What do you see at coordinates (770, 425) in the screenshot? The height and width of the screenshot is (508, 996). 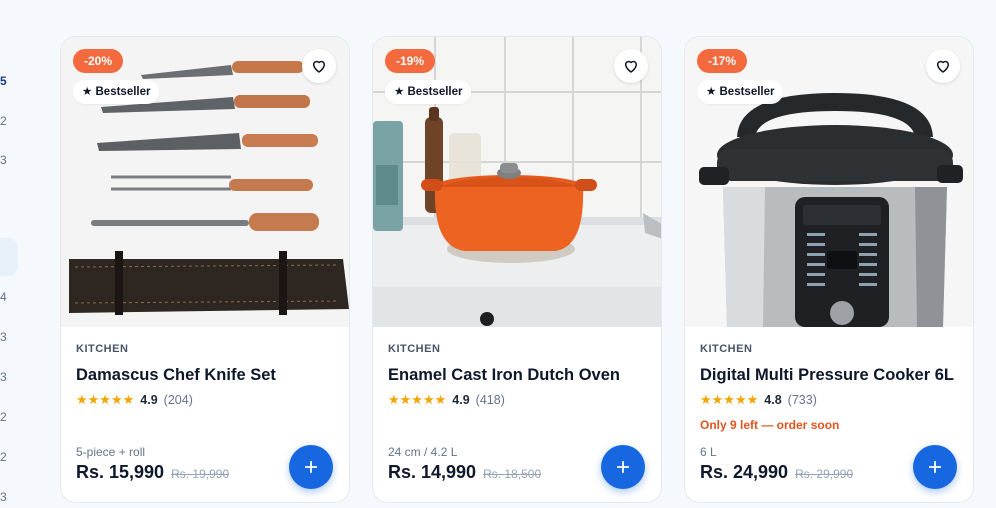 I see `low-stock-warning: Only 9 left — order soon` at bounding box center [770, 425].